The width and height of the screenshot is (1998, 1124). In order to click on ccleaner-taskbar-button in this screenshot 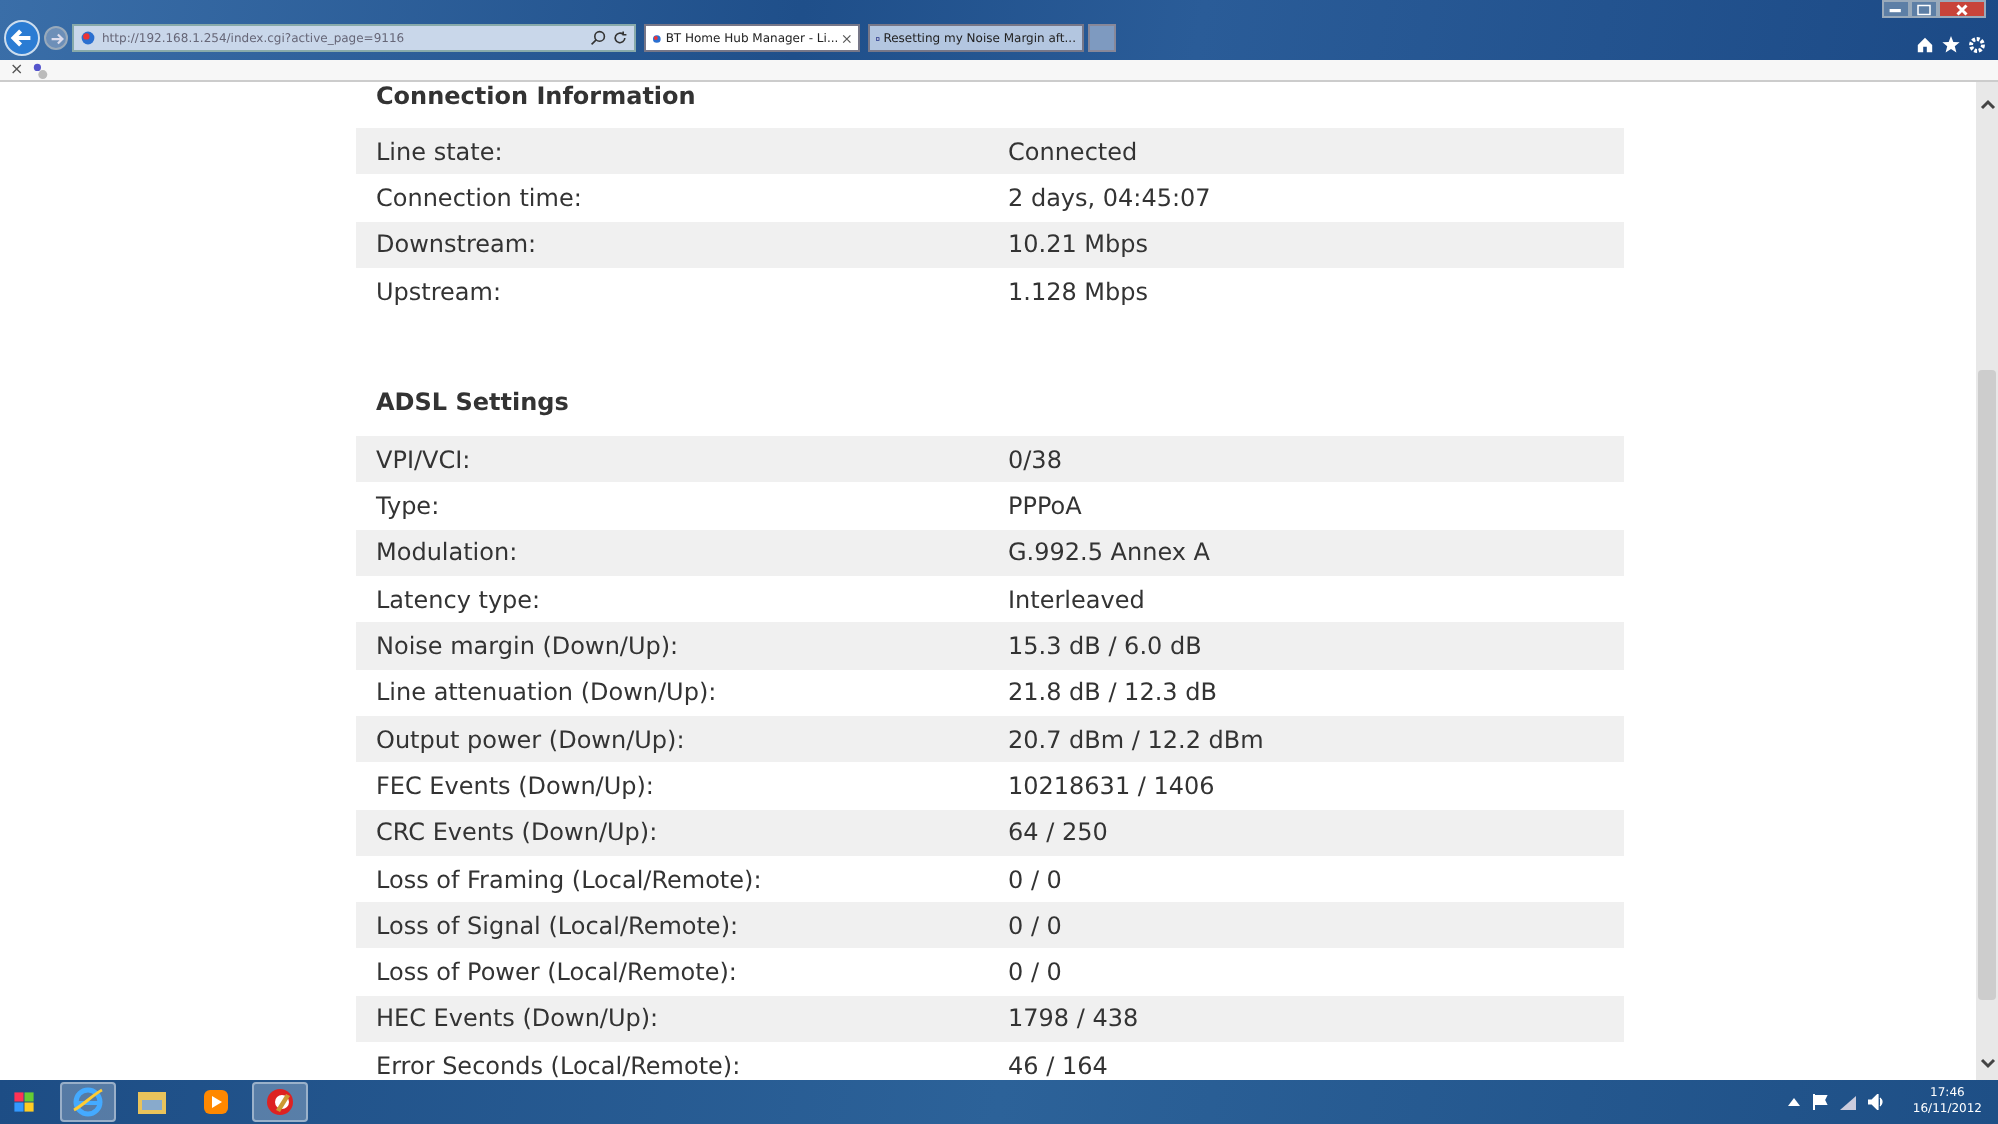, I will do `click(280, 1102)`.